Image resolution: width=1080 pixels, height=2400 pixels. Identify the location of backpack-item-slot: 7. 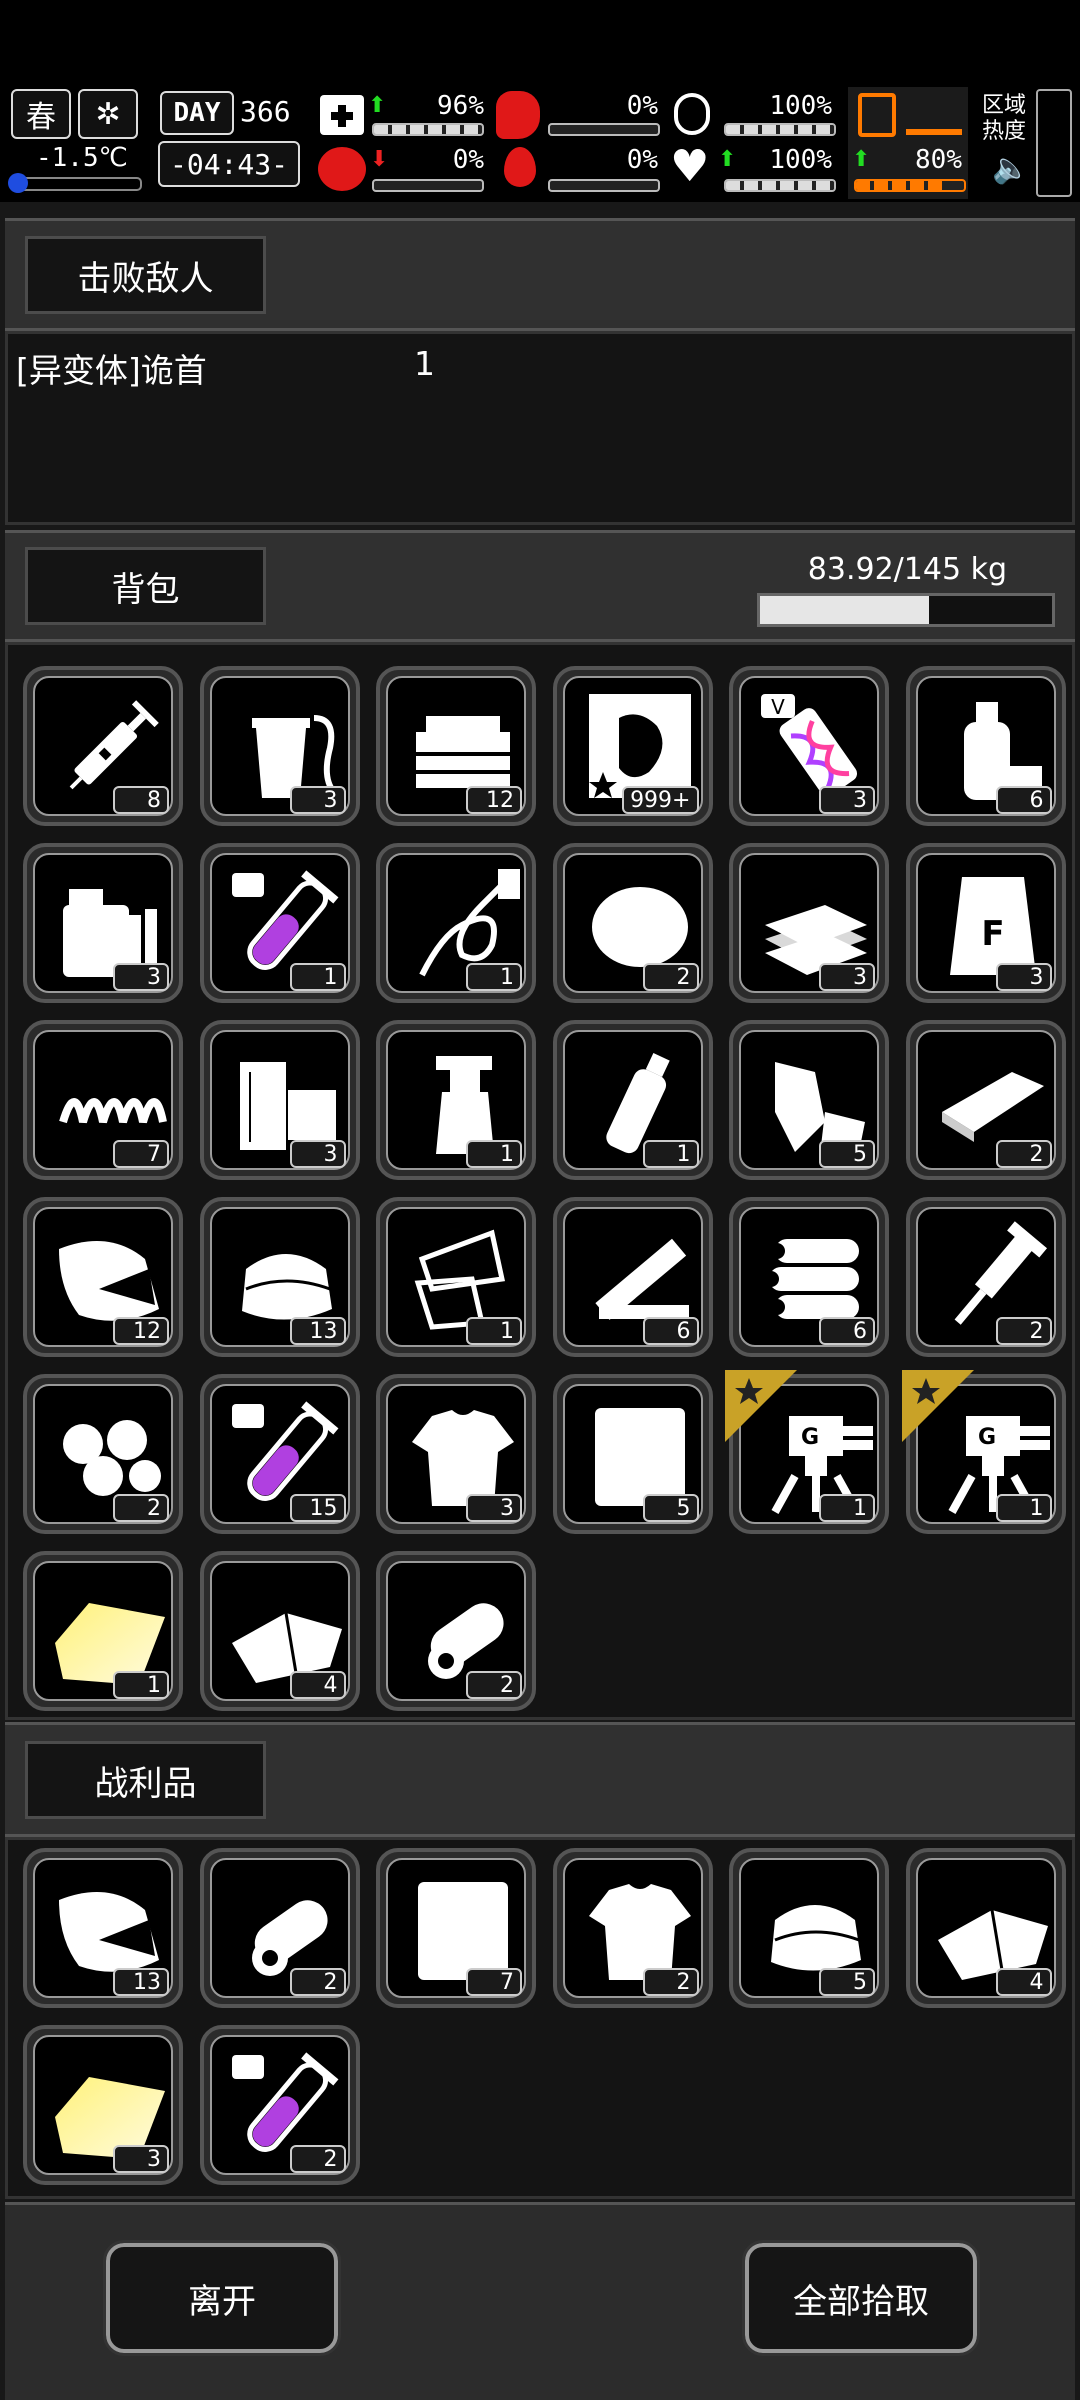
(103, 1100).